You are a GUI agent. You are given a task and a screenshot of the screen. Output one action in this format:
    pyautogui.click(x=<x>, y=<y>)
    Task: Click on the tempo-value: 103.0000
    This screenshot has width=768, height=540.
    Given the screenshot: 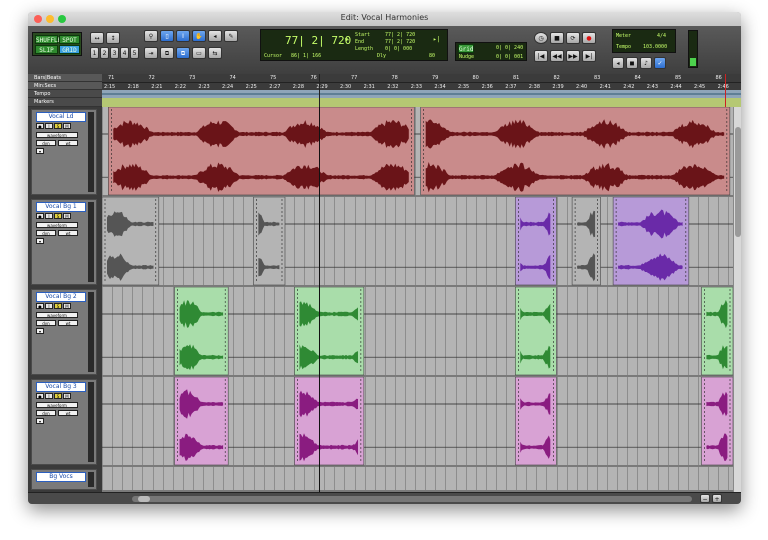 What is the action you would take?
    pyautogui.click(x=655, y=47)
    